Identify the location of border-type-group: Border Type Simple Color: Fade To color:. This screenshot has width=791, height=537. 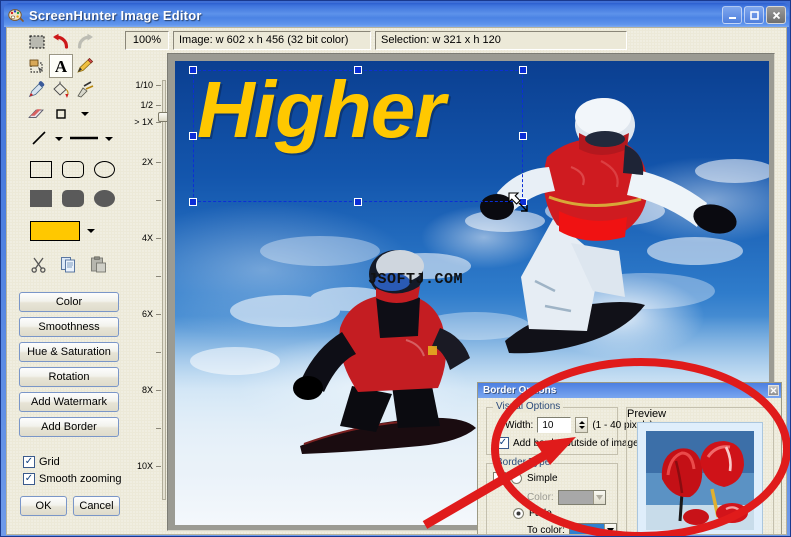
(552, 495).